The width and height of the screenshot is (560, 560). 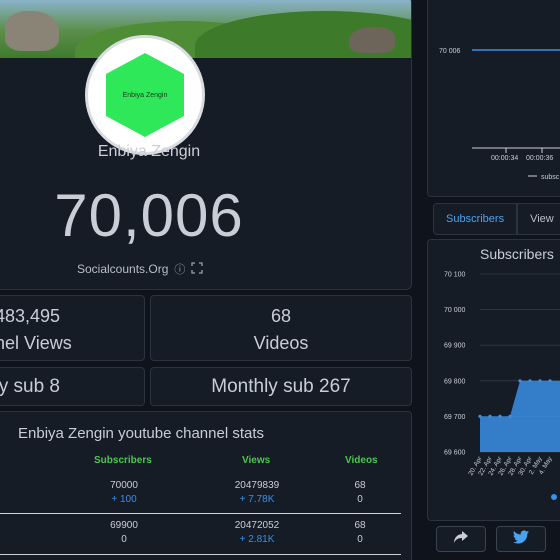 What do you see at coordinates (455, 381) in the screenshot?
I see `y-tick-label: 69 800` at bounding box center [455, 381].